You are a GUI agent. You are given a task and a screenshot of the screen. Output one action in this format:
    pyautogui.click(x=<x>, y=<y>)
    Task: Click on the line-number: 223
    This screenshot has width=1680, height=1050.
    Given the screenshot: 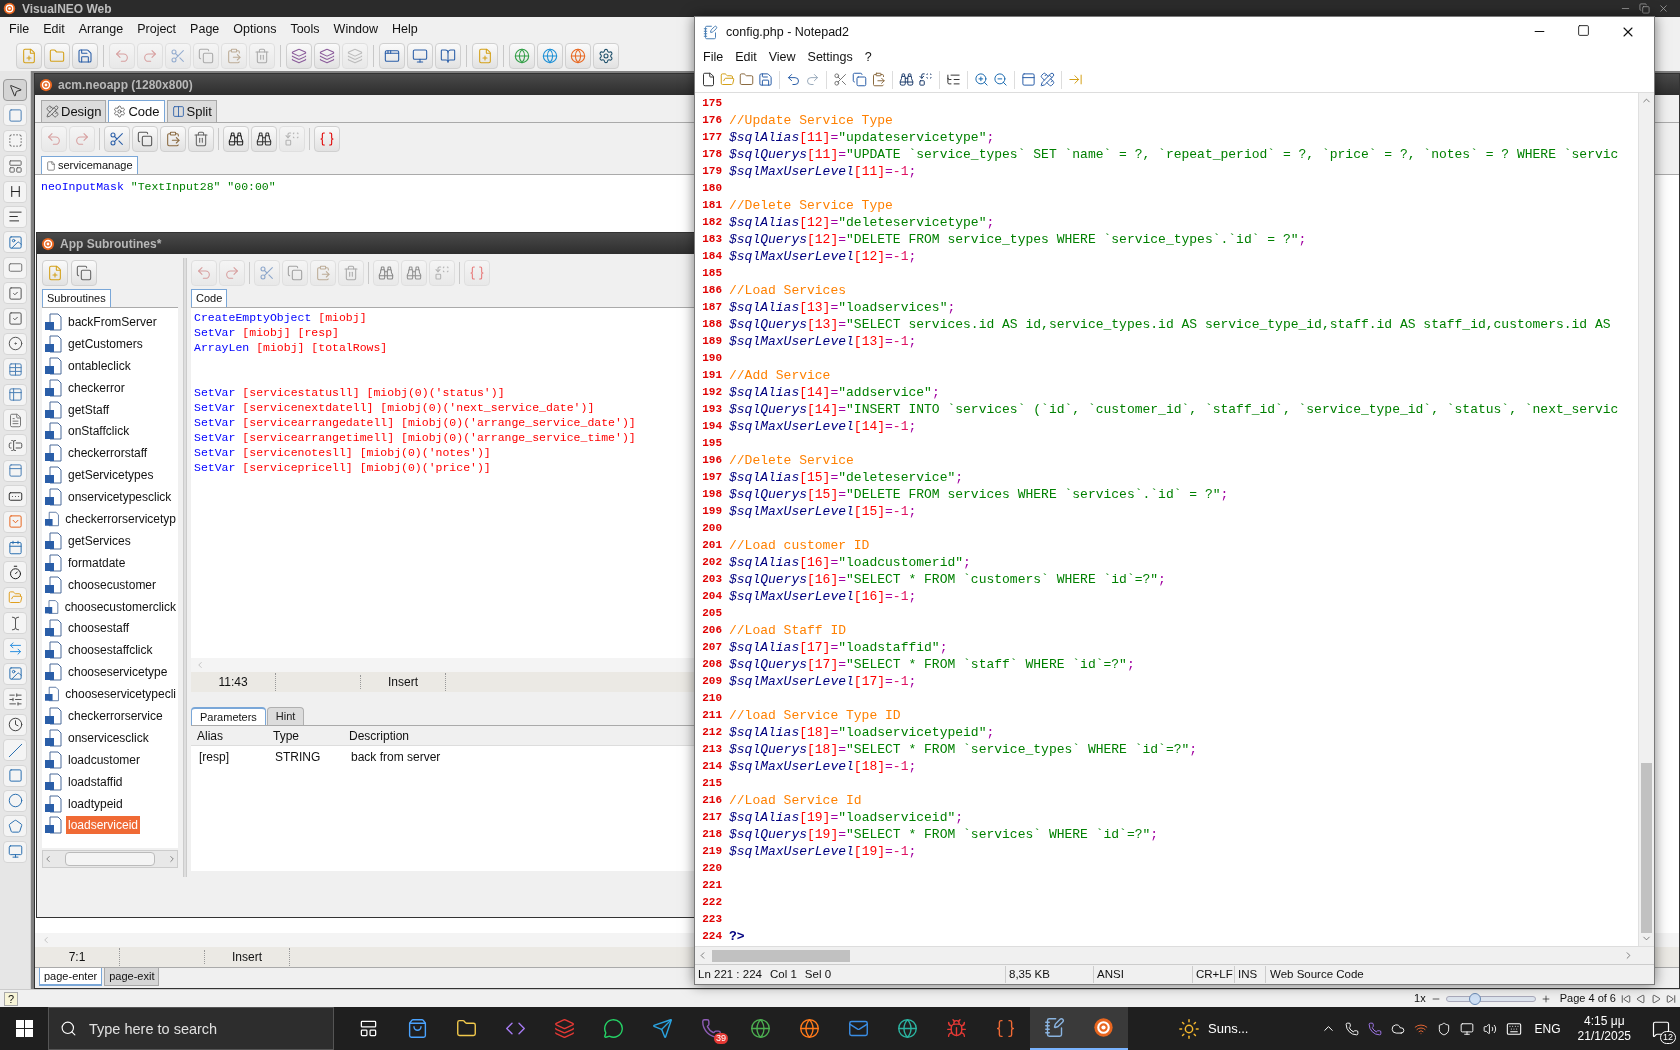 What is the action you would take?
    pyautogui.click(x=712, y=920)
    